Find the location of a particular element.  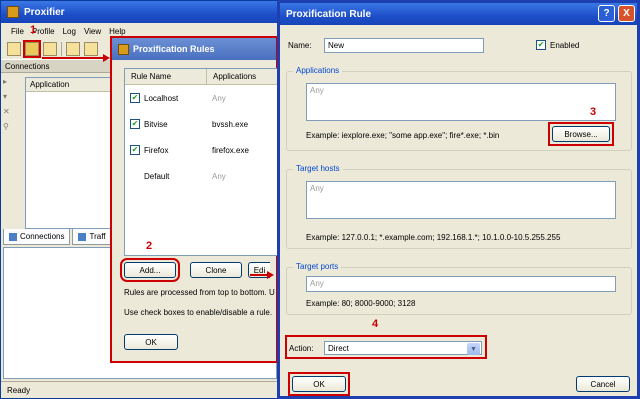

target-ports-field: Any is located at coordinates (461, 284).